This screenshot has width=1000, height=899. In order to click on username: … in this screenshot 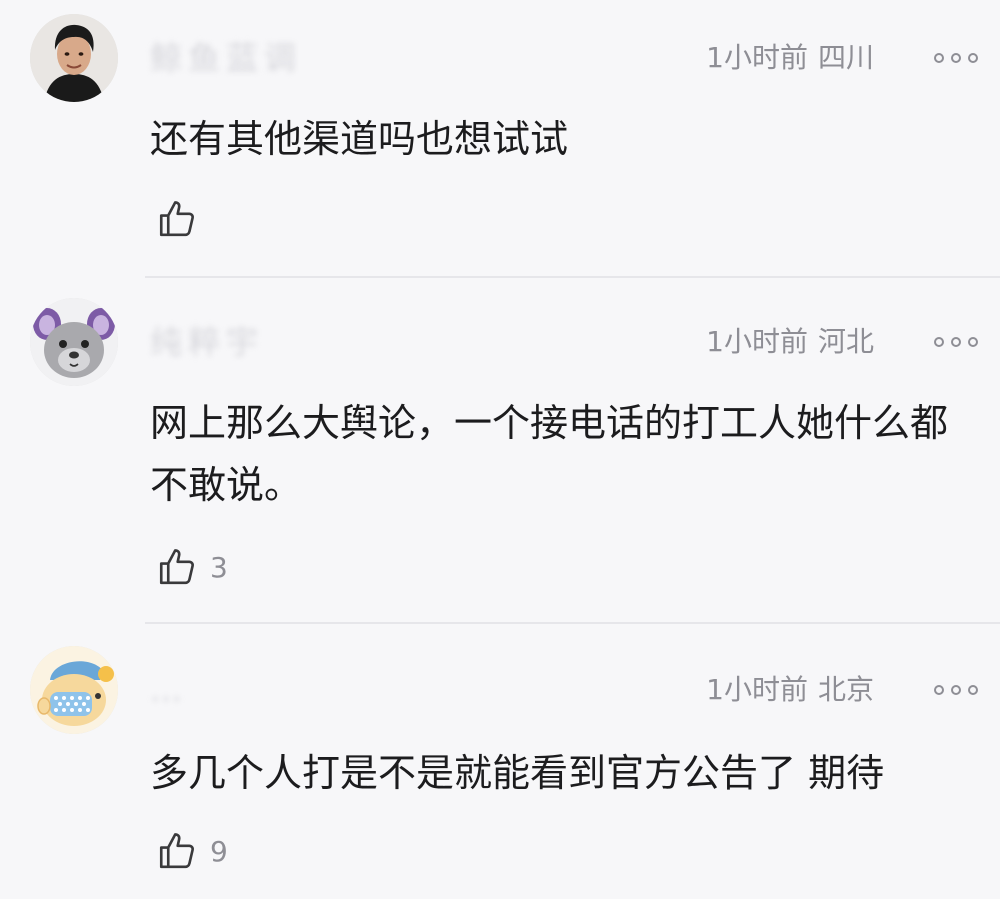, I will do `click(169, 690)`.